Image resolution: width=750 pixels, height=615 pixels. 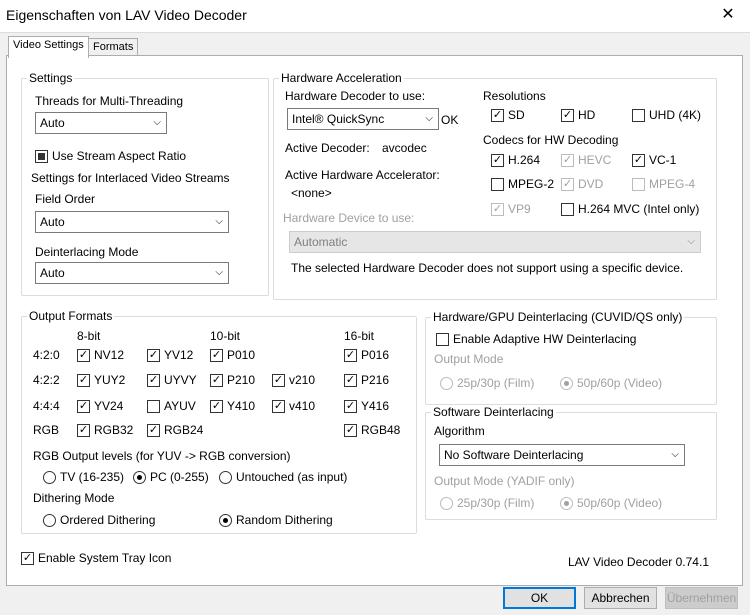 I want to click on codec-mvc-label: H.264 MVC (Intel only), so click(x=639, y=209).